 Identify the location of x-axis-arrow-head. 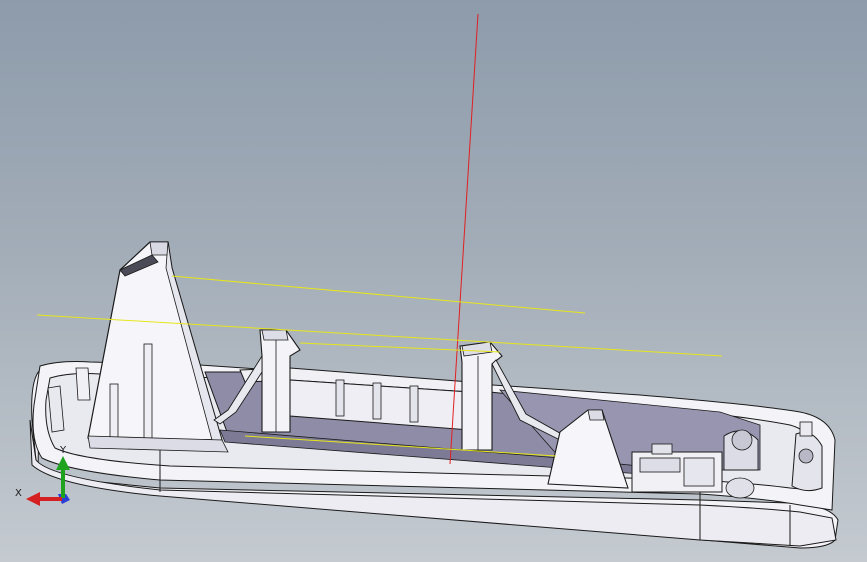
(33, 499).